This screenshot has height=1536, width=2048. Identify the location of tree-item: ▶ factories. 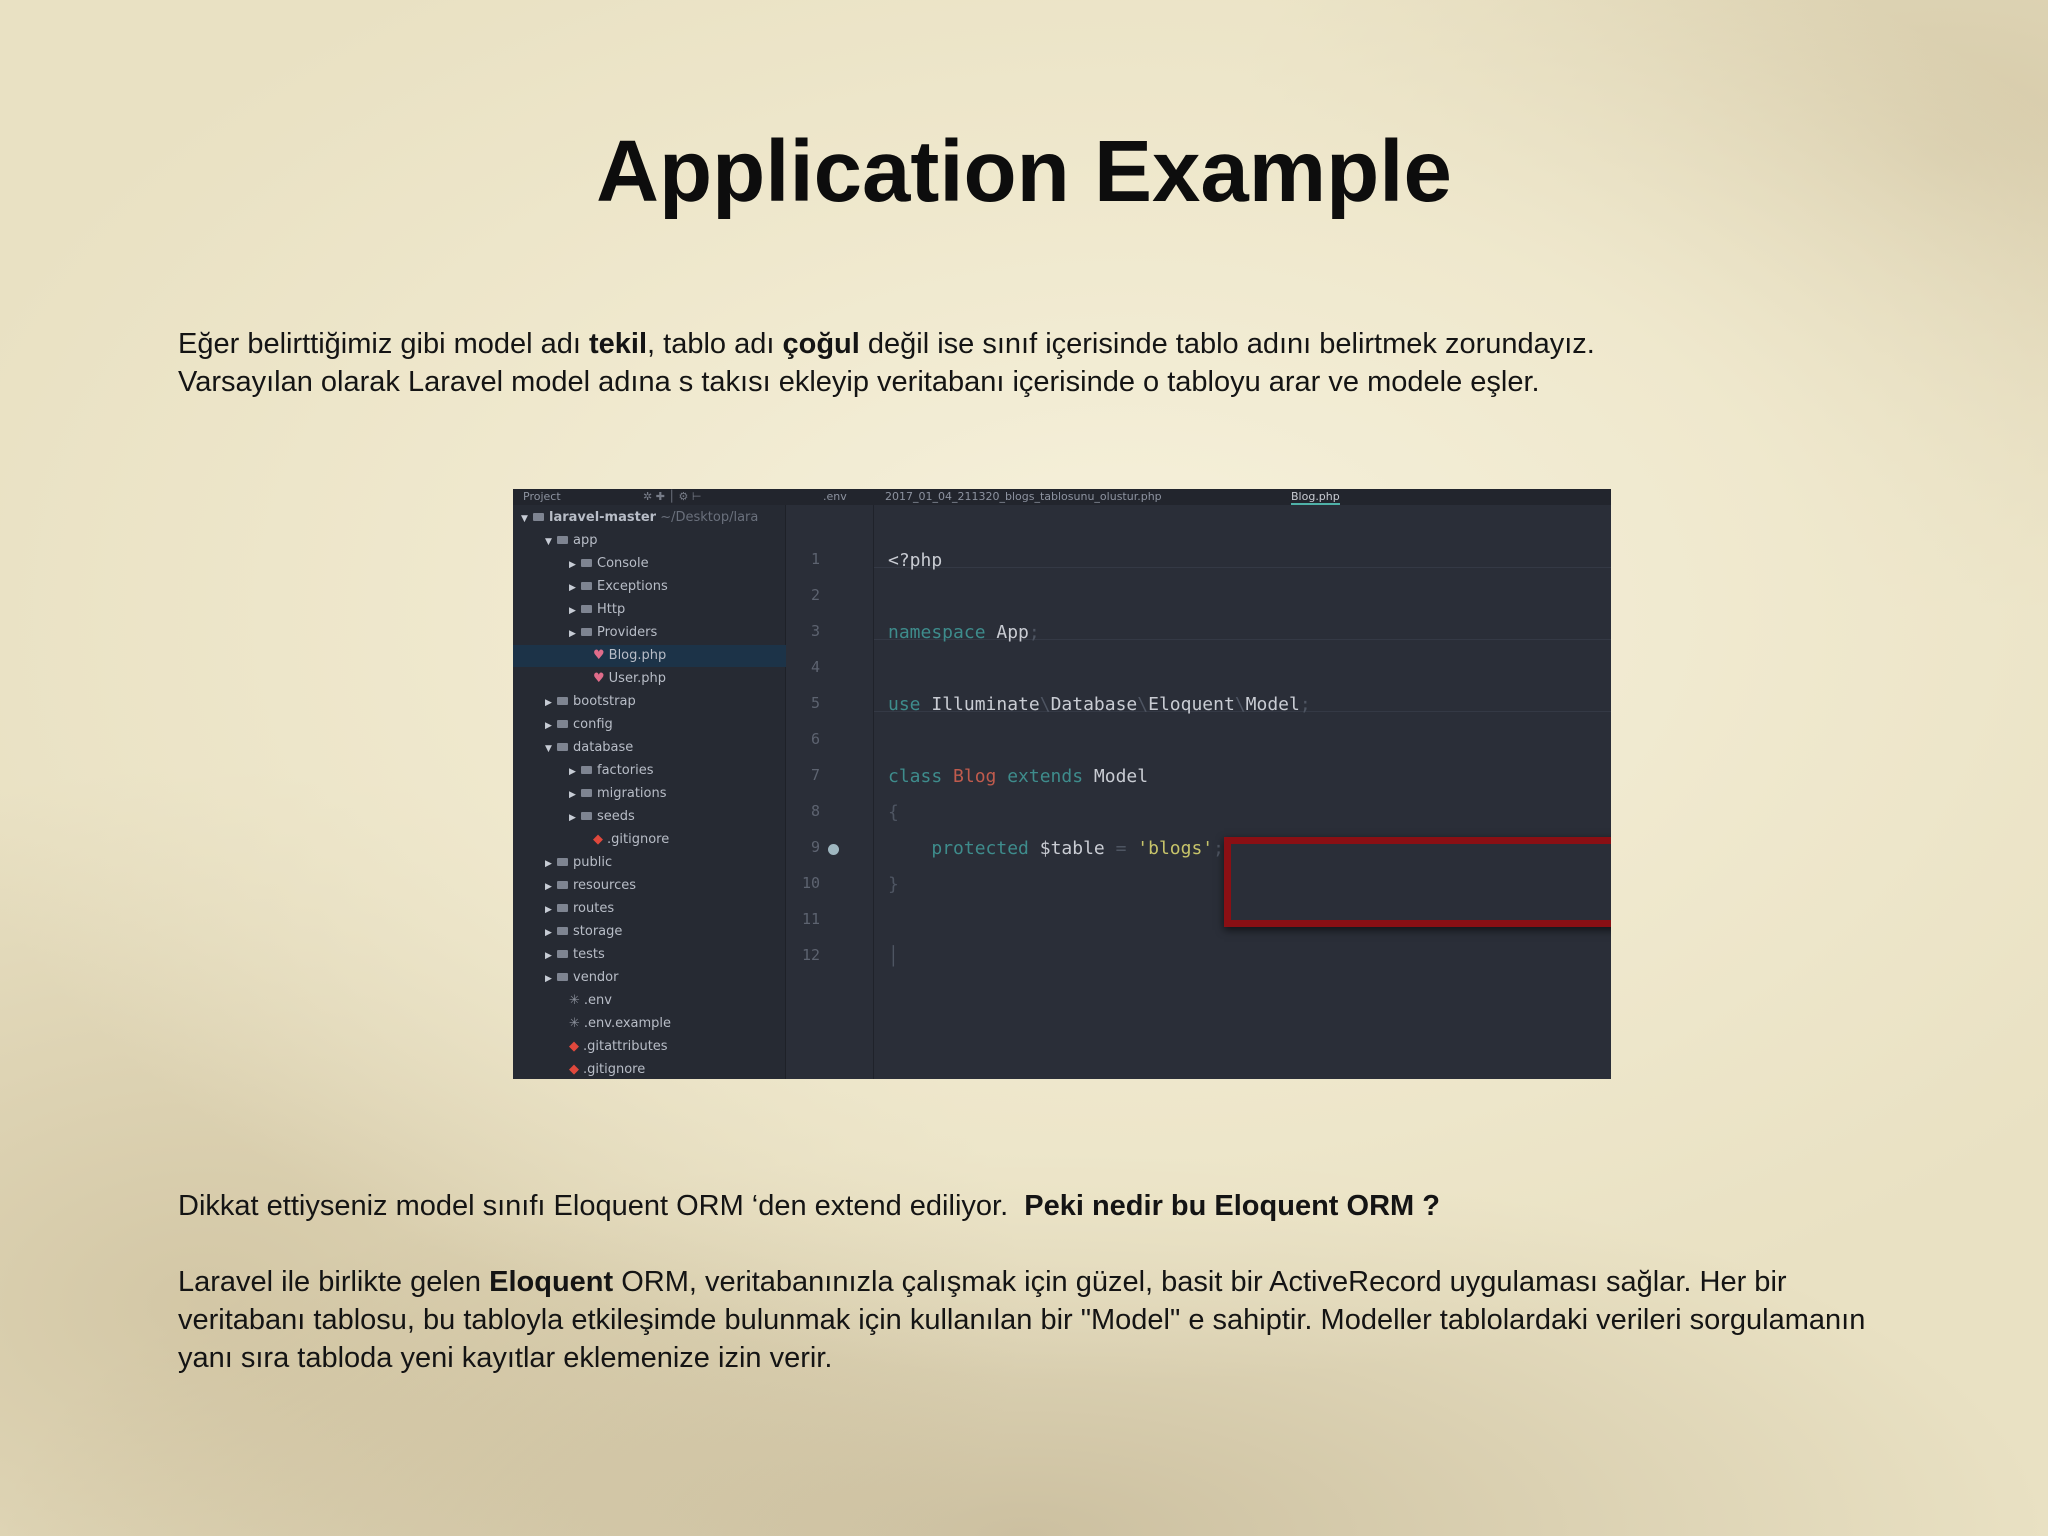
(611, 771).